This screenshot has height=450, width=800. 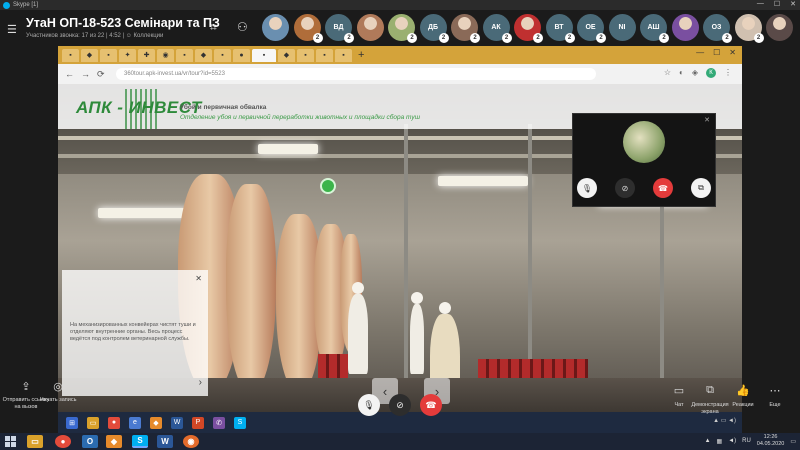 What do you see at coordinates (165, 55) in the screenshot?
I see `browser-tab: ◉` at bounding box center [165, 55].